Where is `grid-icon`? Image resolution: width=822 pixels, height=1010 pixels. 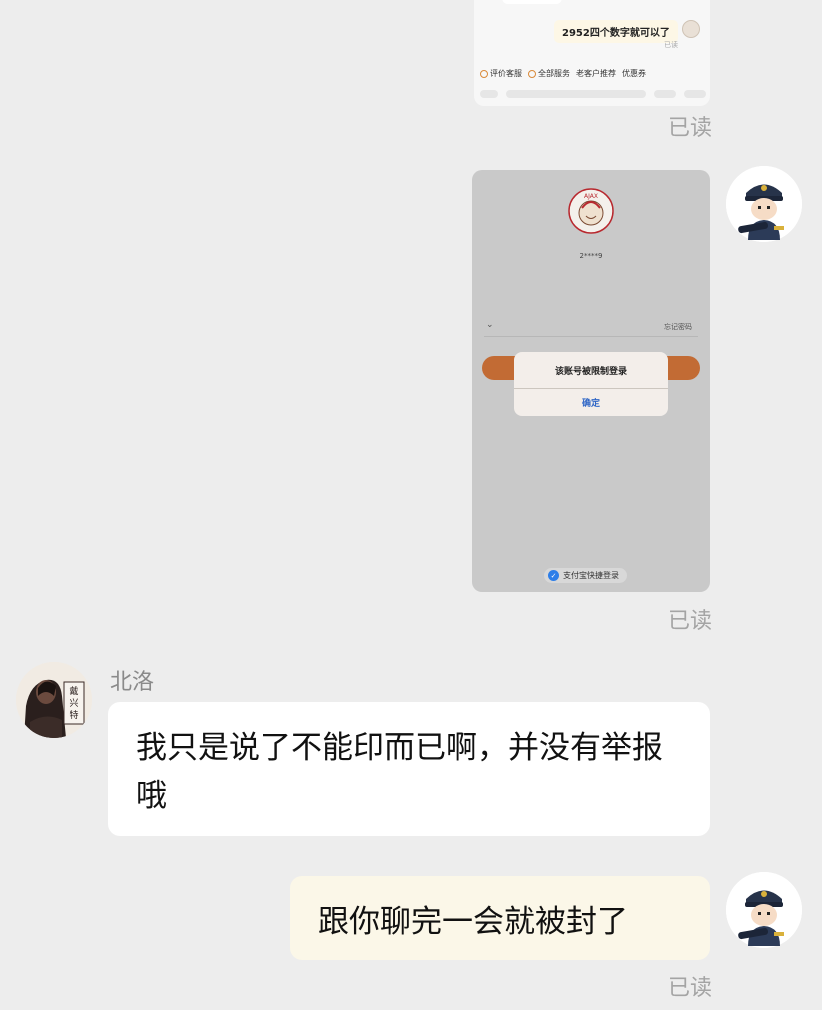 grid-icon is located at coordinates (532, 73).